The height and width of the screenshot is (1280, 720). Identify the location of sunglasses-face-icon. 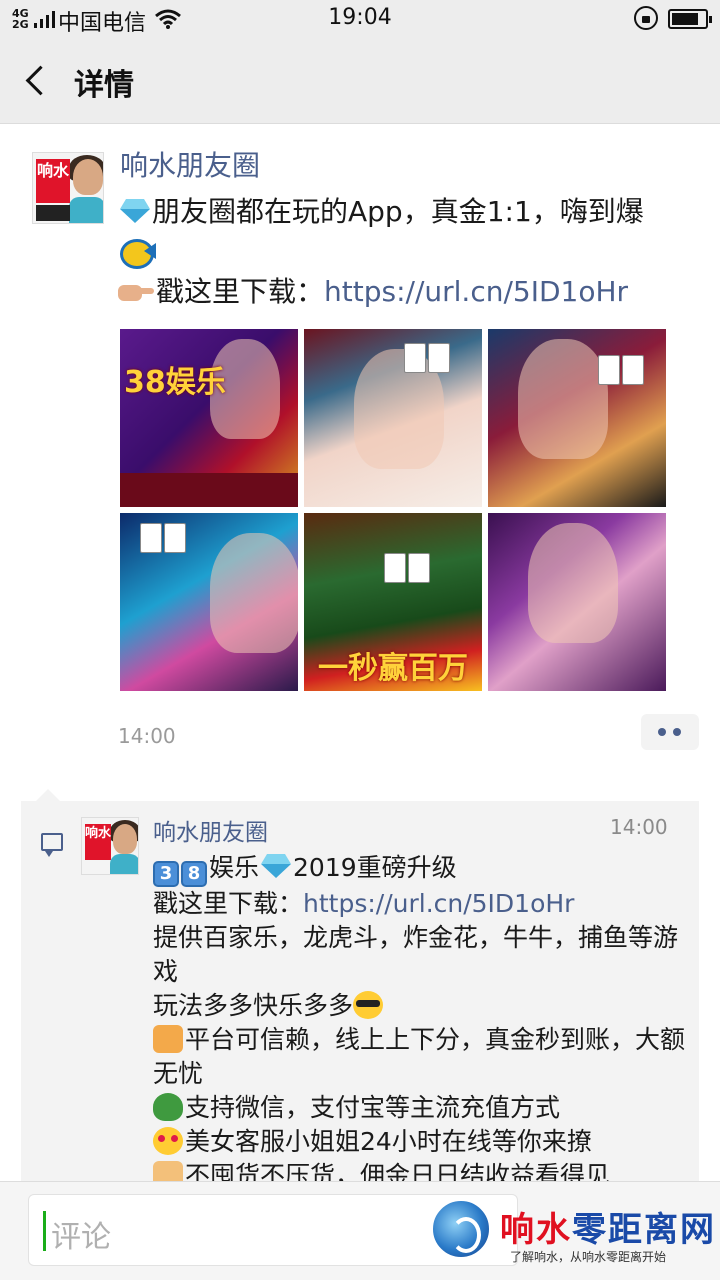
(368, 1005).